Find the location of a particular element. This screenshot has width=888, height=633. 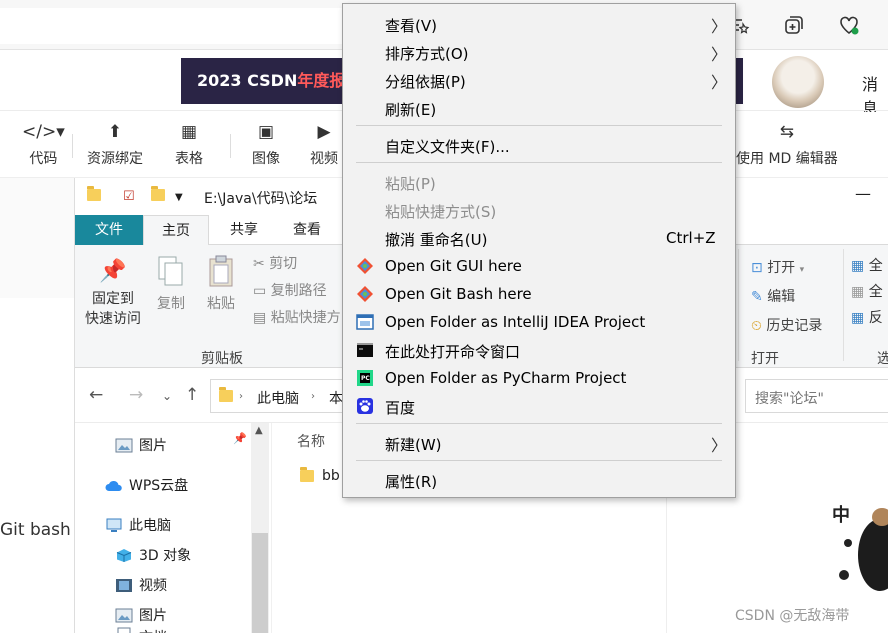

folder-icon is located at coordinates (307, 474).